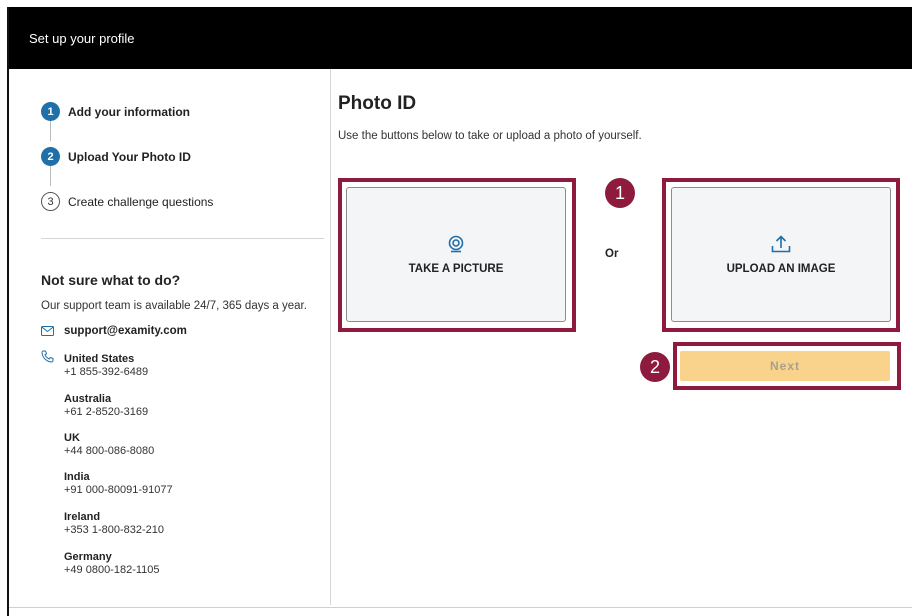 The height and width of the screenshot is (616, 912). I want to click on annotation-badge-1: 1, so click(620, 193).